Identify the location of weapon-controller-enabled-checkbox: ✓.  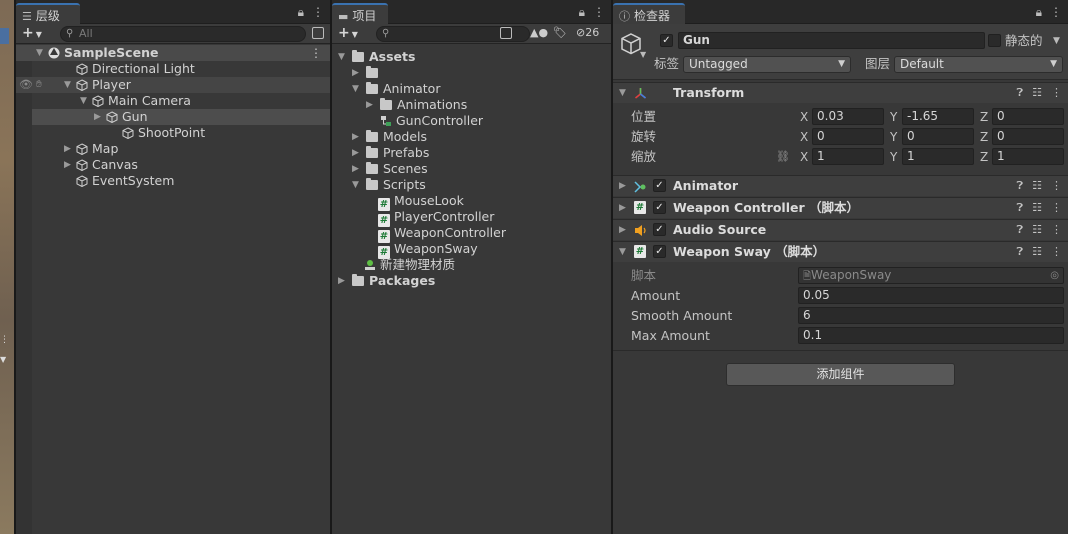
(659, 207).